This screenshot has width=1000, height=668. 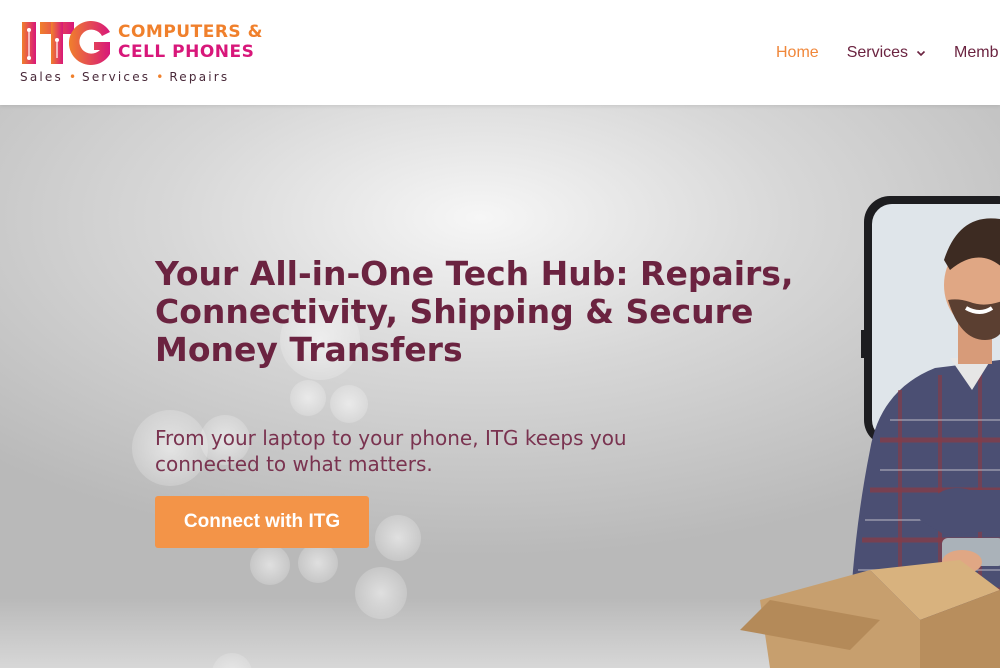 I want to click on nav-item-home: Home, so click(x=797, y=53).